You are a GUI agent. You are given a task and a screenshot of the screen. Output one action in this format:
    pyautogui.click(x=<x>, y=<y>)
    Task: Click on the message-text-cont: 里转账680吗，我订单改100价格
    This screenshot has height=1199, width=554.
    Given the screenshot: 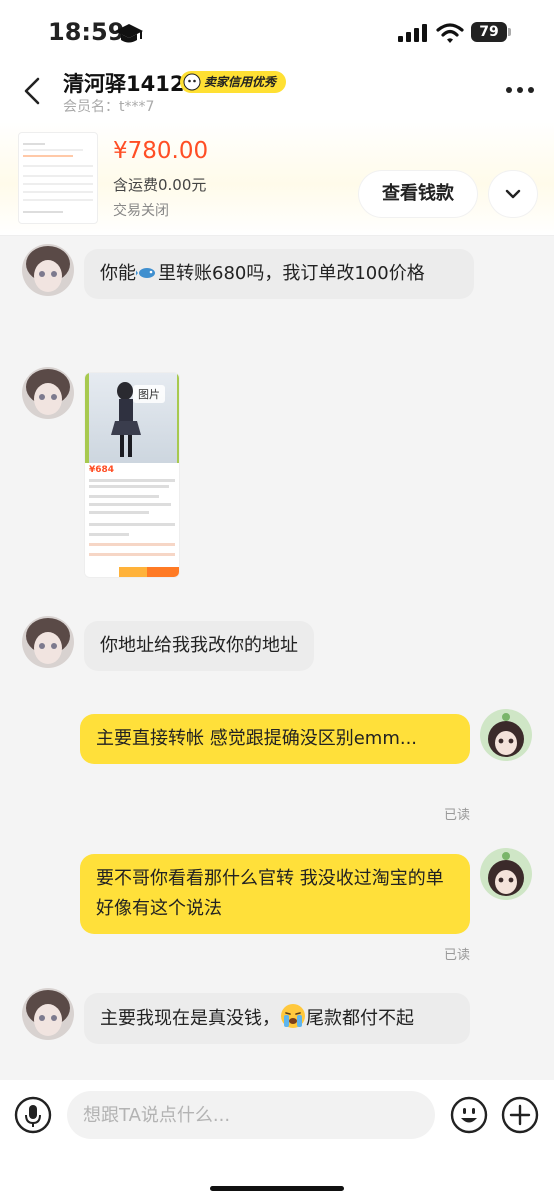 What is the action you would take?
    pyautogui.click(x=291, y=273)
    